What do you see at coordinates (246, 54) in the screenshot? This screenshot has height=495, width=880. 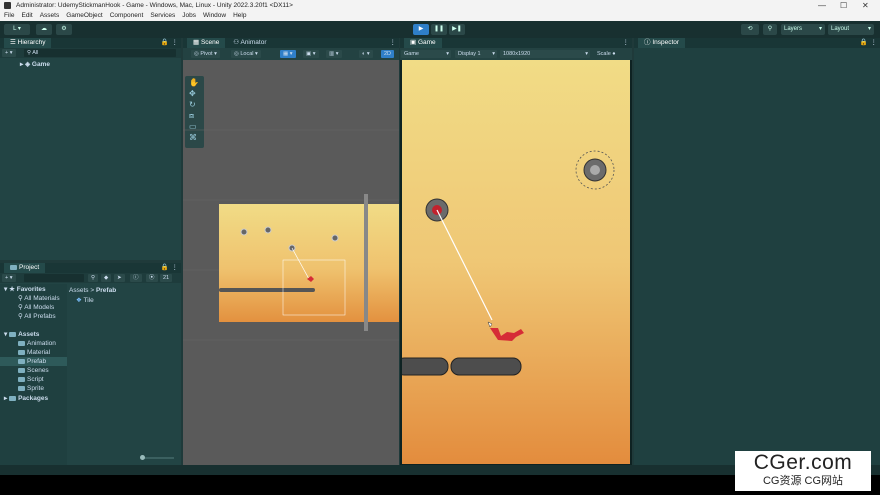 I see `local-dropdown: ◎ Local ▾` at bounding box center [246, 54].